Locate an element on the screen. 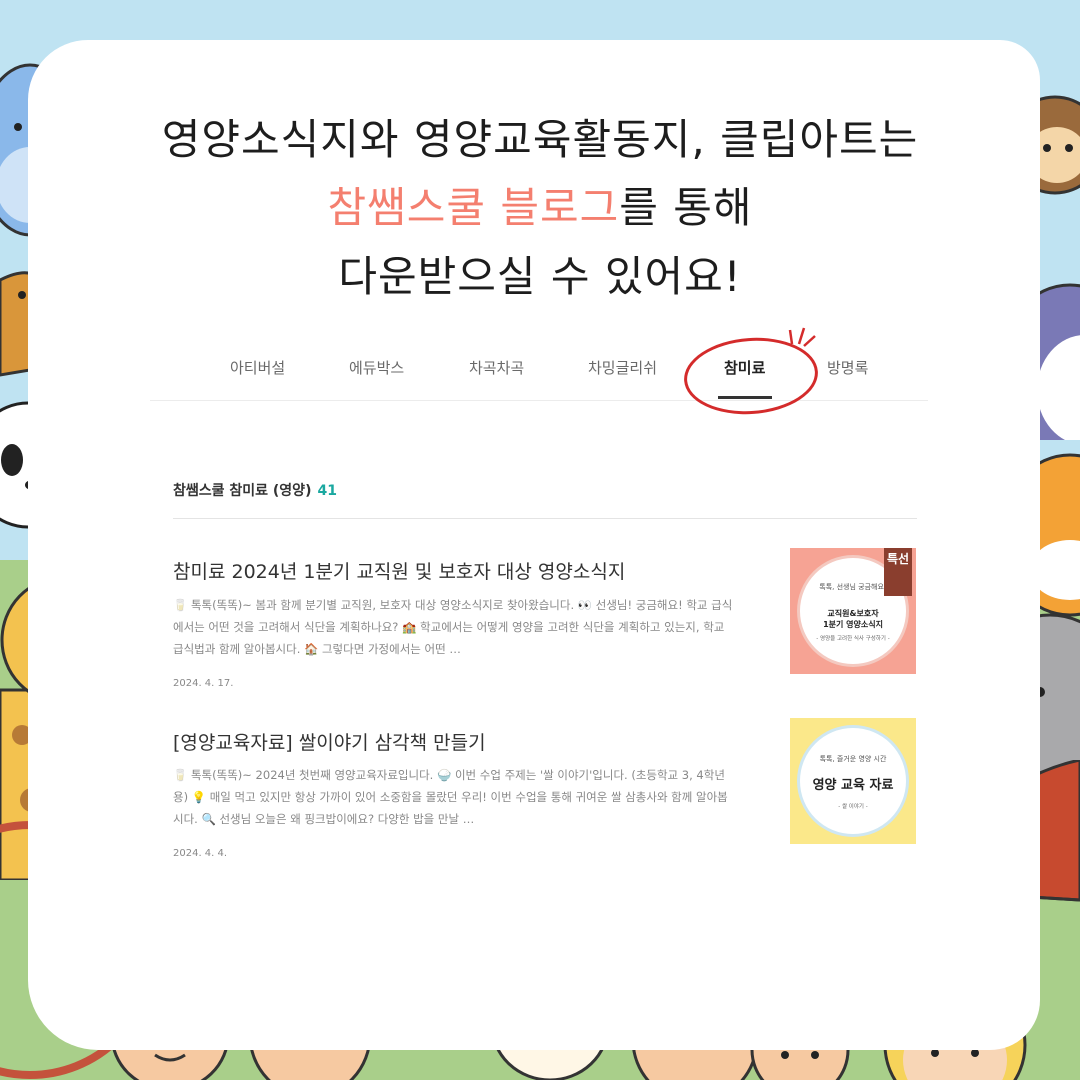 This screenshot has width=1080, height=1080. tab-edubox: 에듀박스 is located at coordinates (376, 367).